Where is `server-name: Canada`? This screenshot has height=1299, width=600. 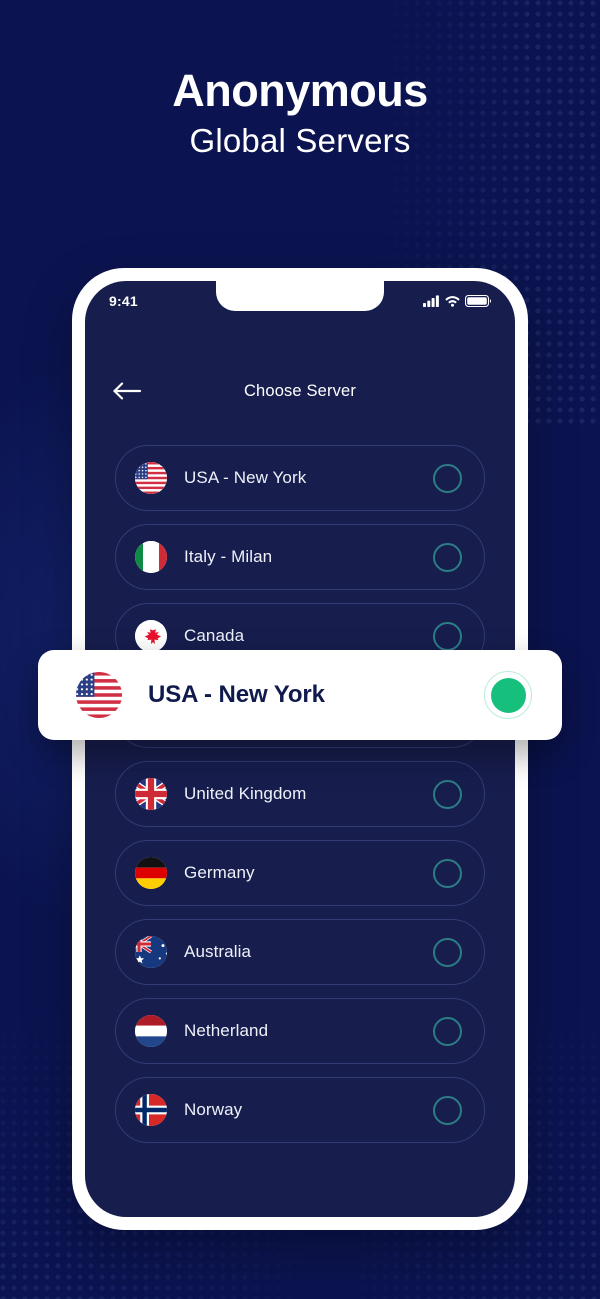 server-name: Canada is located at coordinates (214, 635).